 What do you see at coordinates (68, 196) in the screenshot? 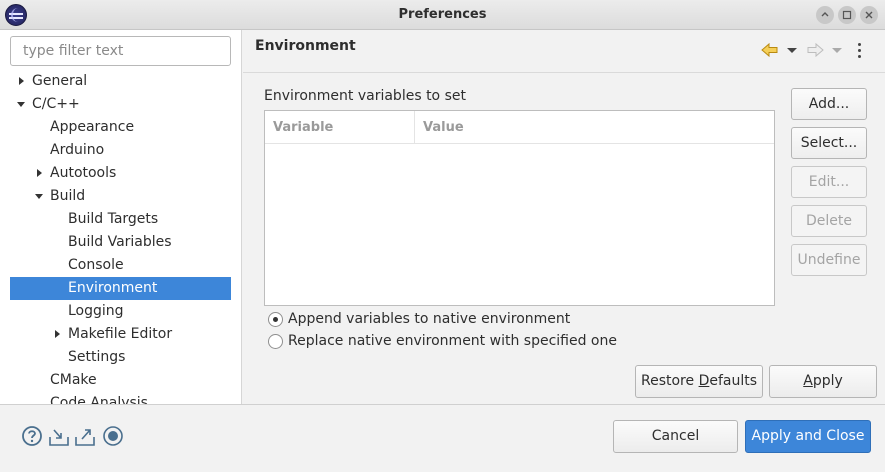
I see `tree-item-label: Build` at bounding box center [68, 196].